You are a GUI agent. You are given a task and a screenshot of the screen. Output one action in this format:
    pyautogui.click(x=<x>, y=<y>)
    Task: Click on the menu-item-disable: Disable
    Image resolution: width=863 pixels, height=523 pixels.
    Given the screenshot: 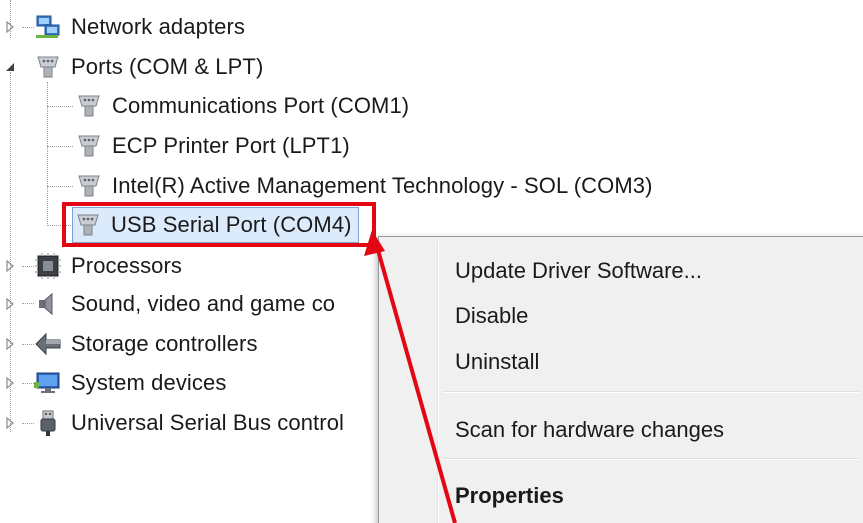 What is the action you would take?
    pyautogui.click(x=621, y=316)
    